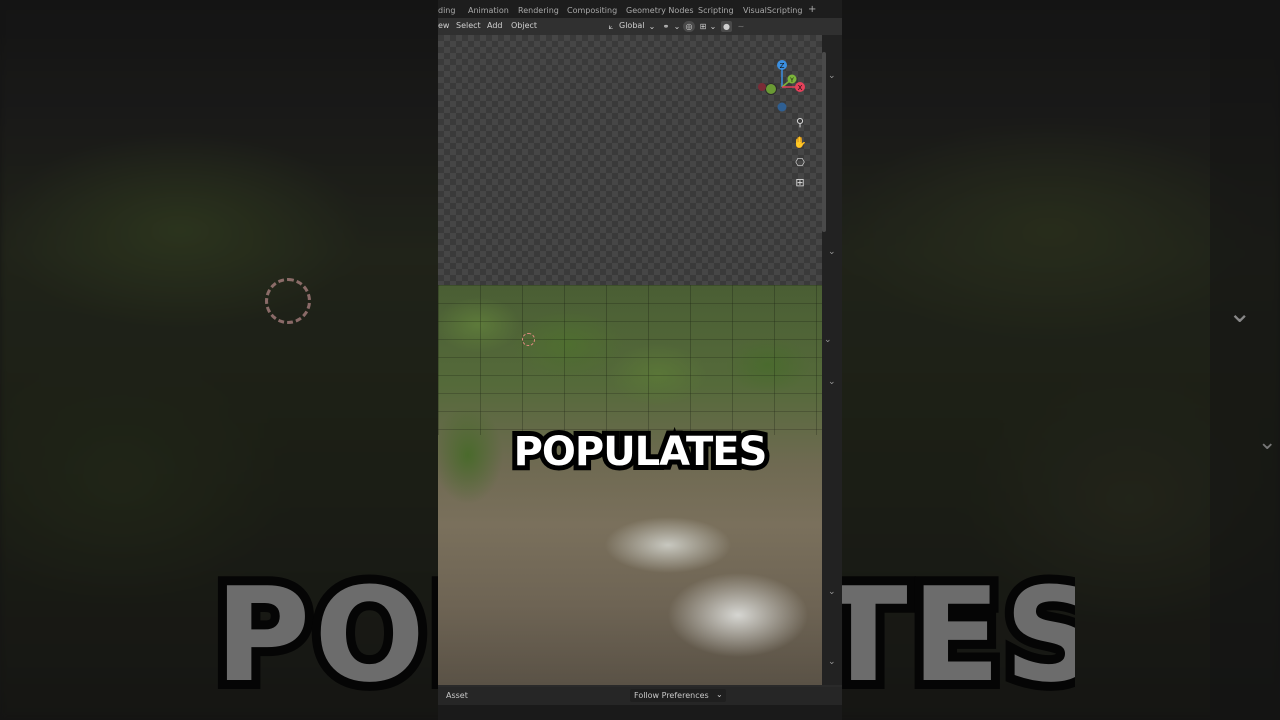  What do you see at coordinates (632, 25) in the screenshot?
I see `orientation-dropdown: Global` at bounding box center [632, 25].